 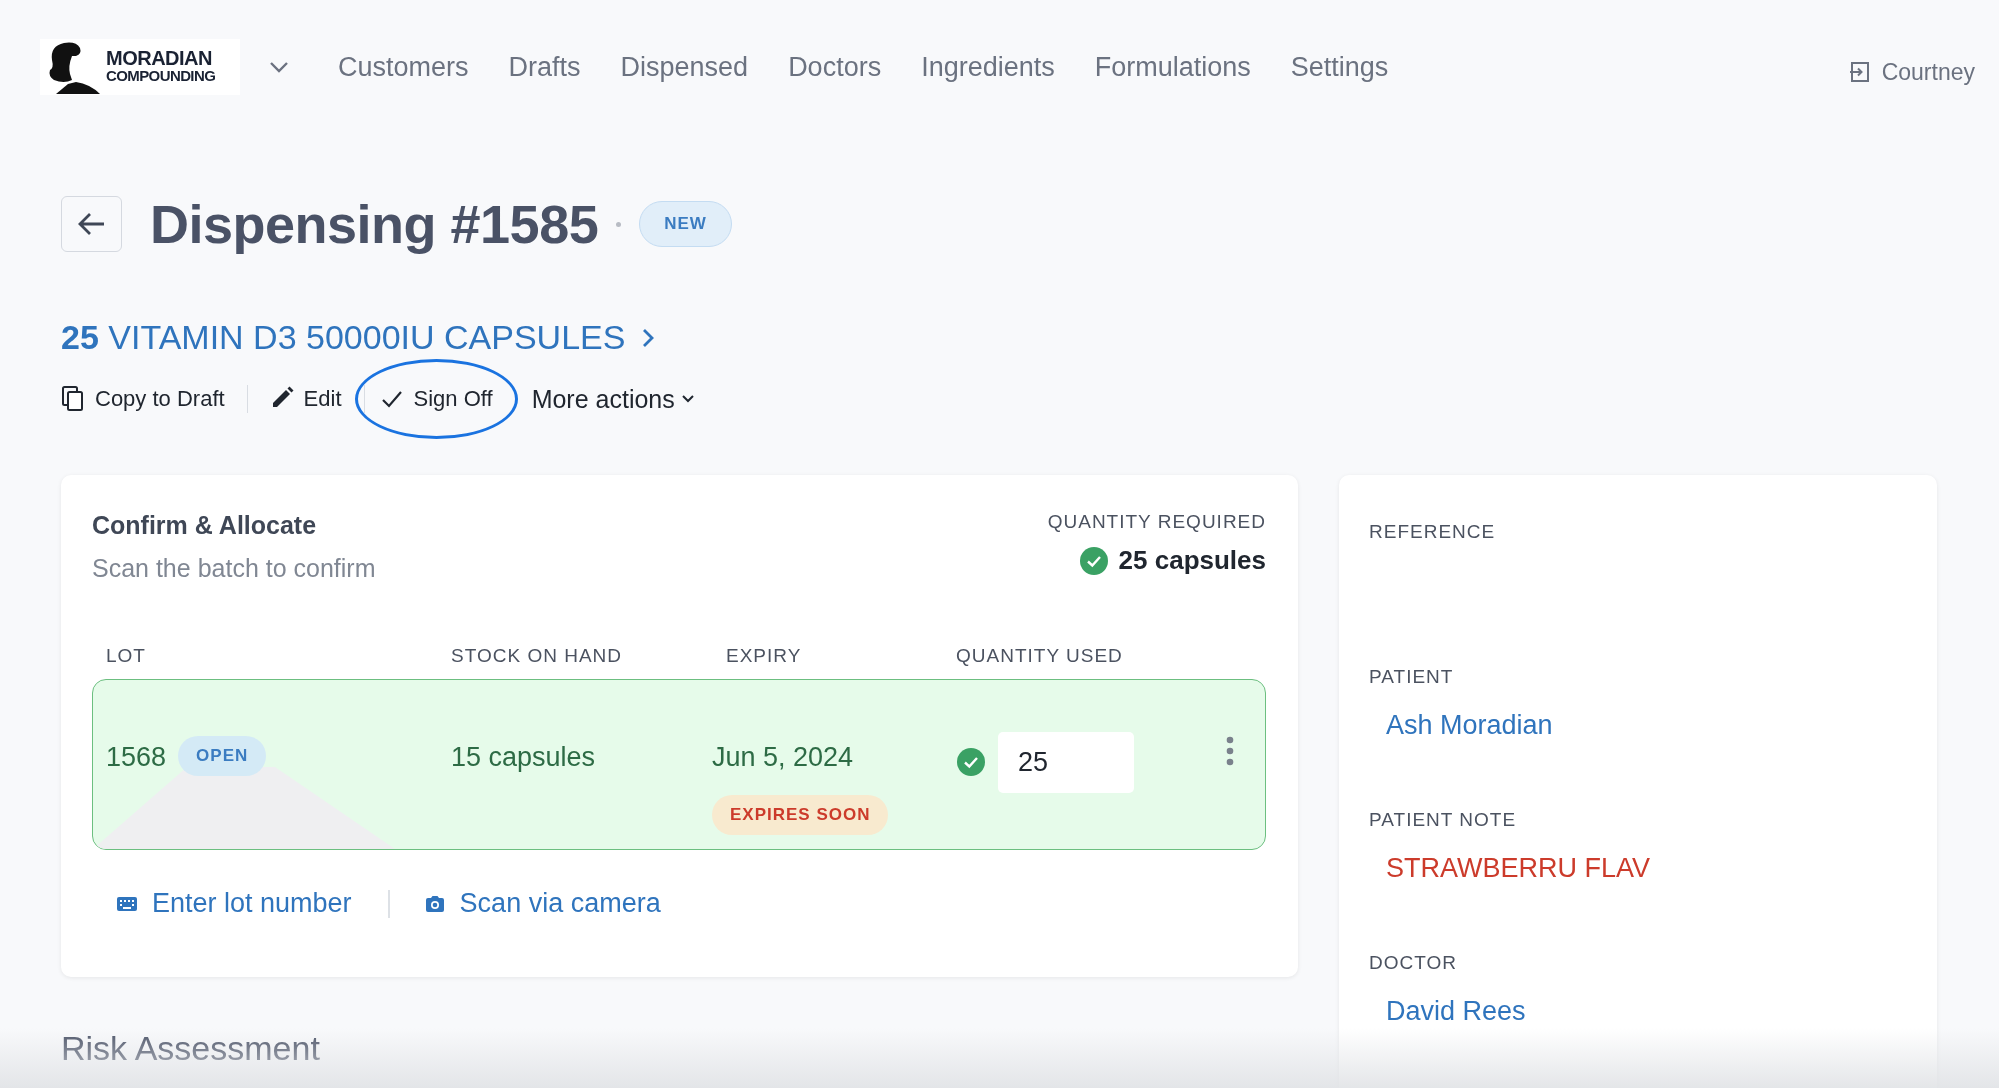 What do you see at coordinates (136, 757) in the screenshot?
I see `table-cell: 1568` at bounding box center [136, 757].